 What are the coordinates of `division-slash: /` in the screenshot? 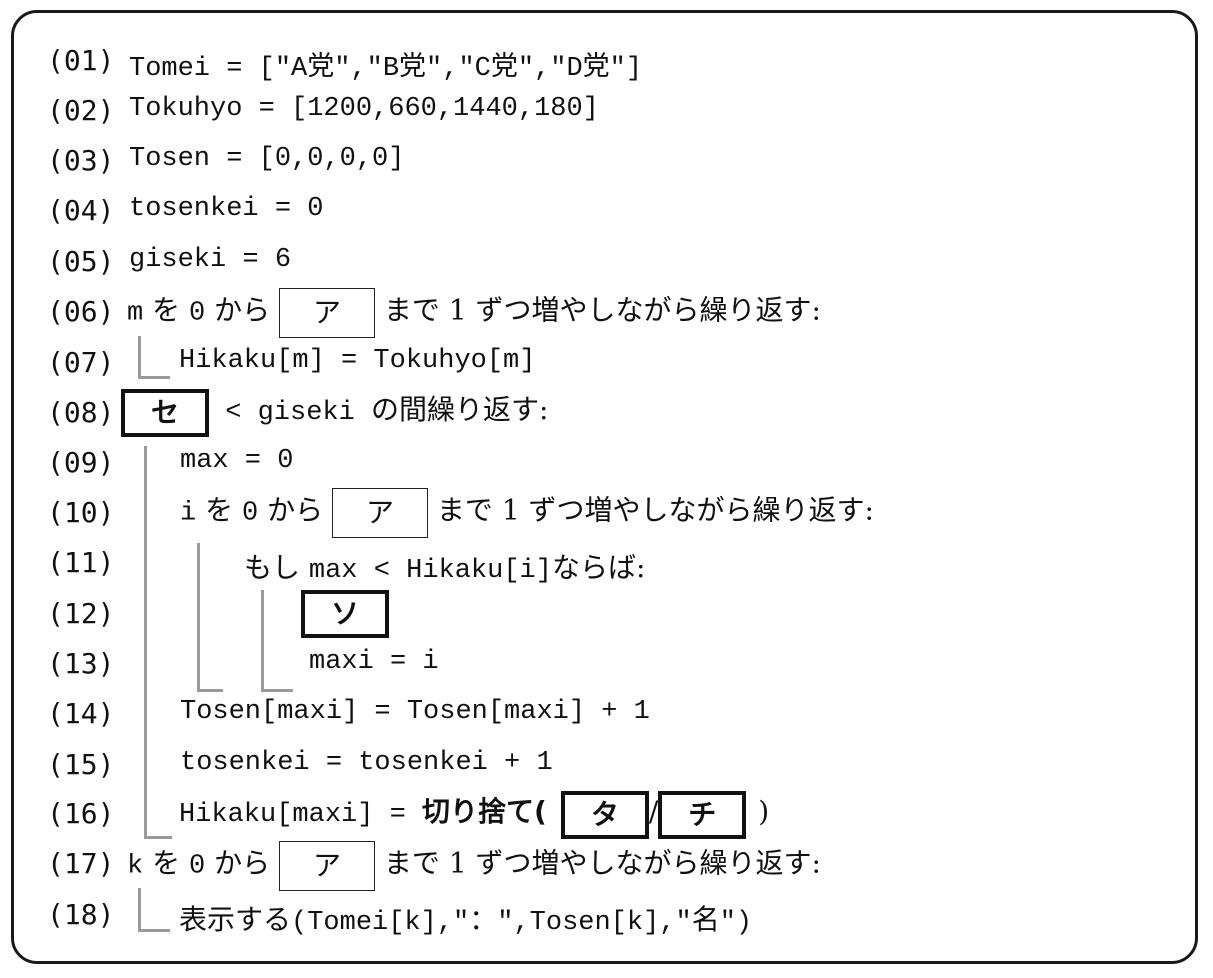 It's located at (653, 811).